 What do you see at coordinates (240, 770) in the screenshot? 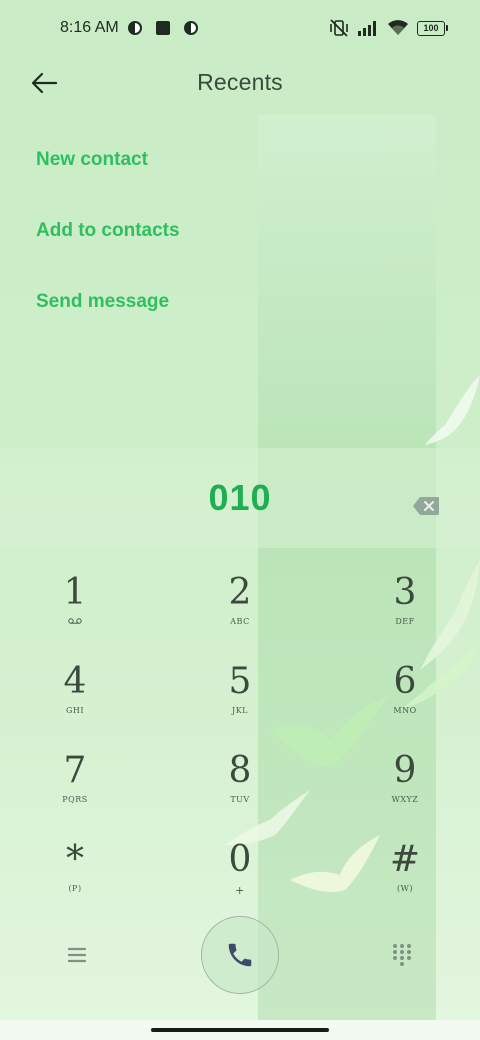
I see `key-digit: 8` at bounding box center [240, 770].